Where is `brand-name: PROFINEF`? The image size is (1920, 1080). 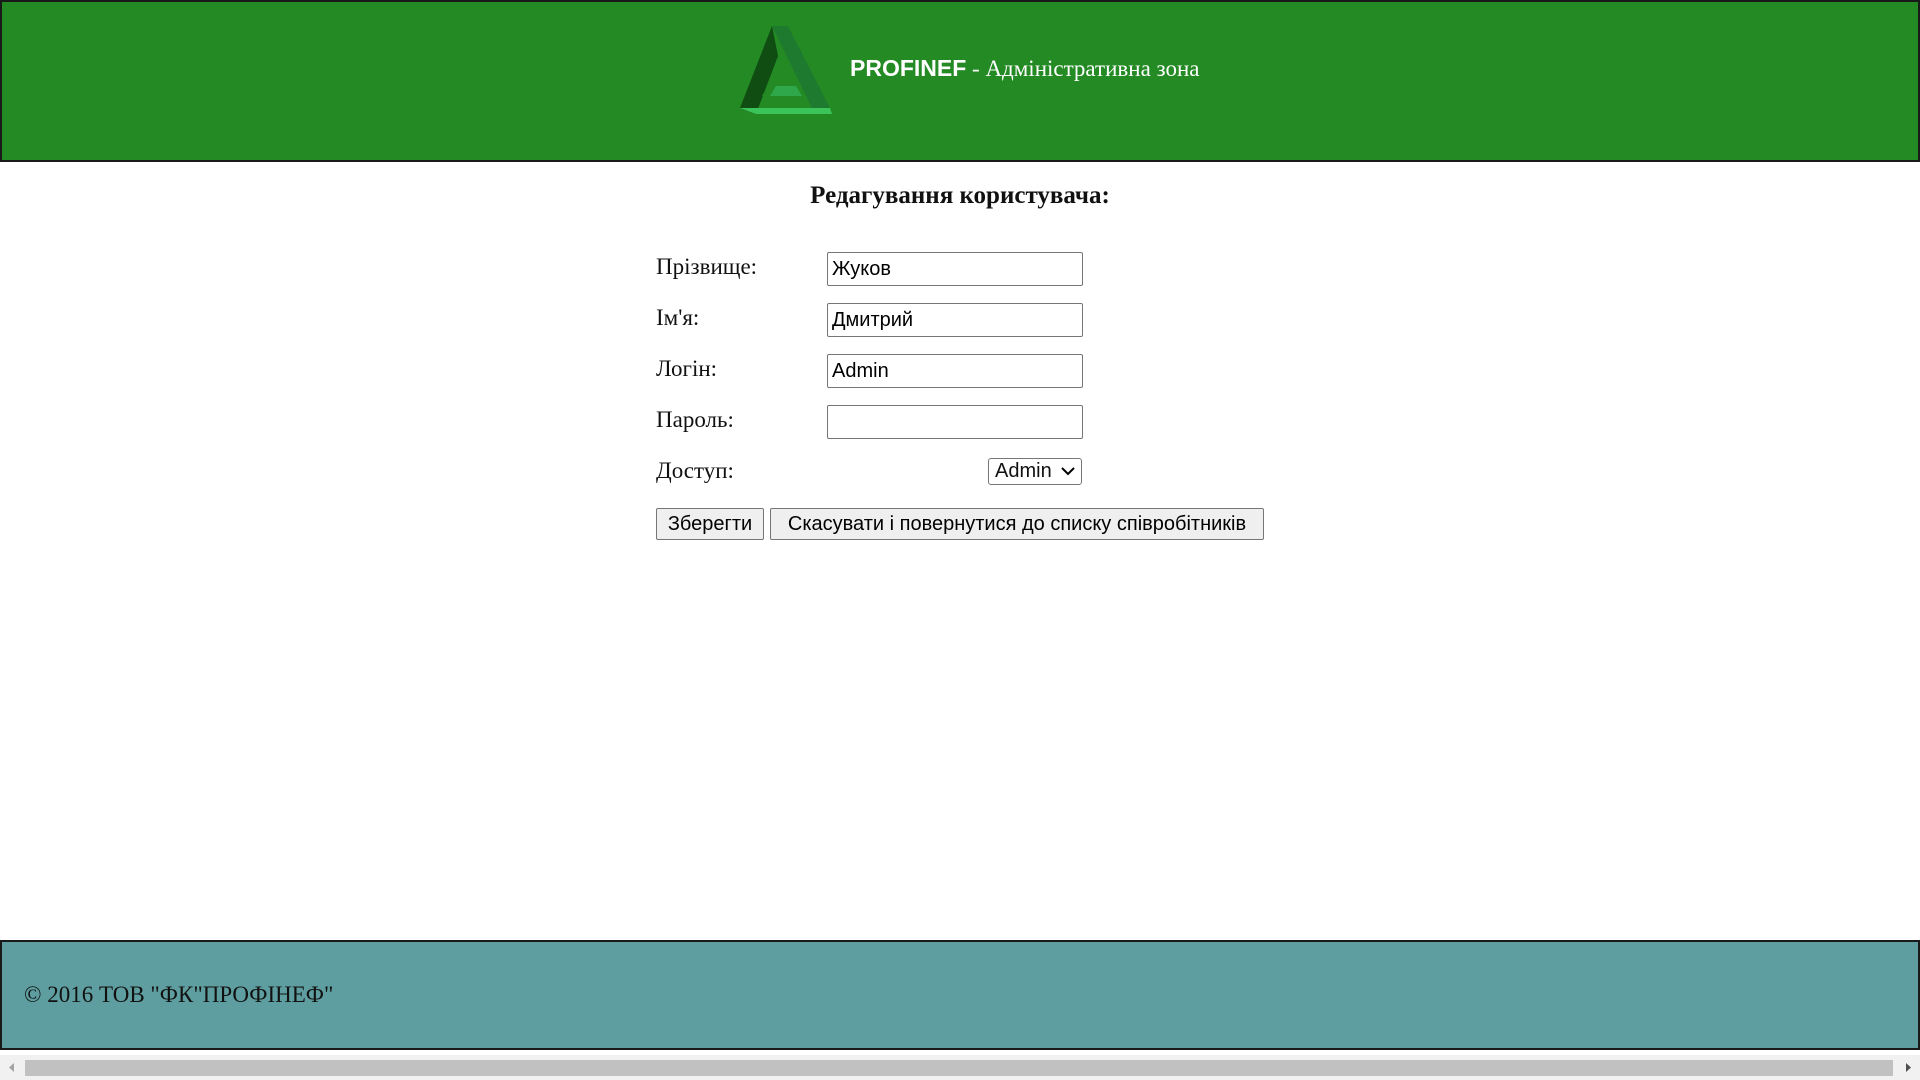 brand-name: PROFINEF is located at coordinates (908, 68).